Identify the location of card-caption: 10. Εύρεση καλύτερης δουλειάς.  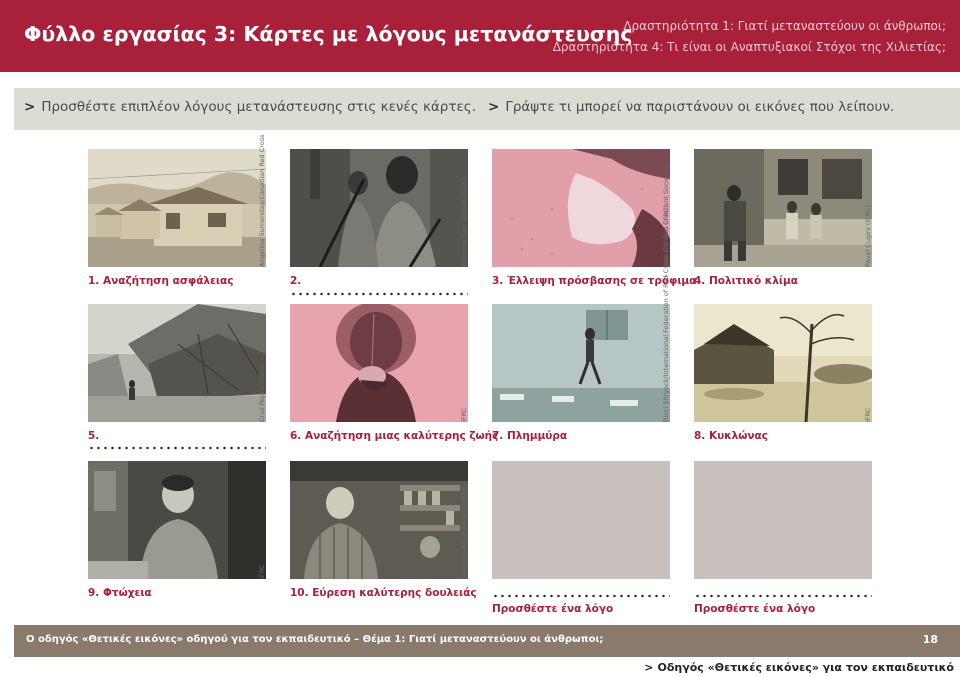
(383, 593).